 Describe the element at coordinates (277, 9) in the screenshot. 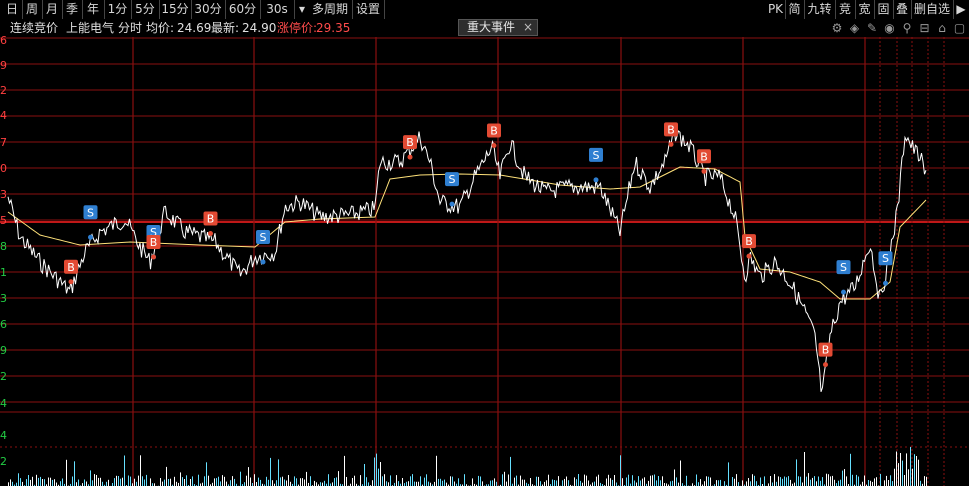

I see `period-tab-10: 30s` at that location.